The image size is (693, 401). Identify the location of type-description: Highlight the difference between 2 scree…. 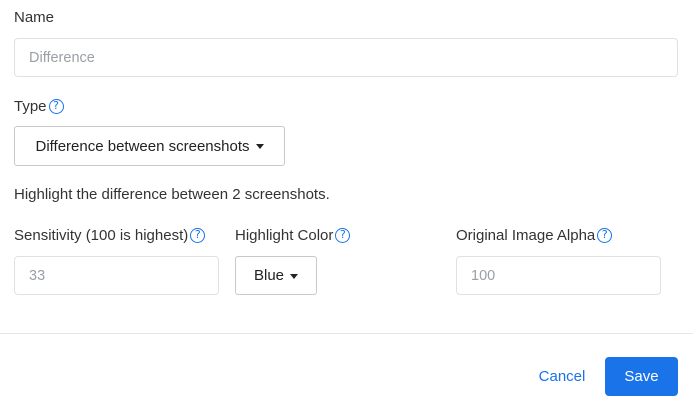
(172, 194).